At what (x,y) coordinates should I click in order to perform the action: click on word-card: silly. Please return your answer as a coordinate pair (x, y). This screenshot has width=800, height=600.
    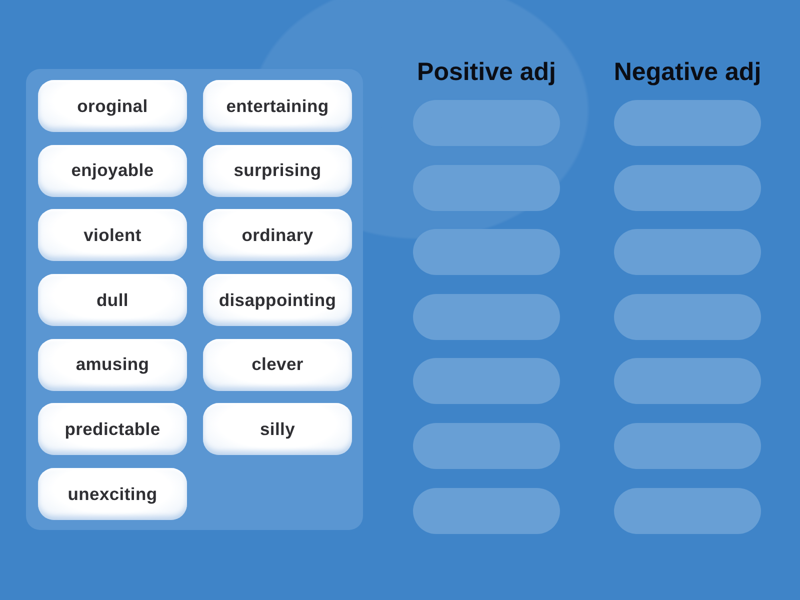
    Looking at the image, I should click on (277, 429).